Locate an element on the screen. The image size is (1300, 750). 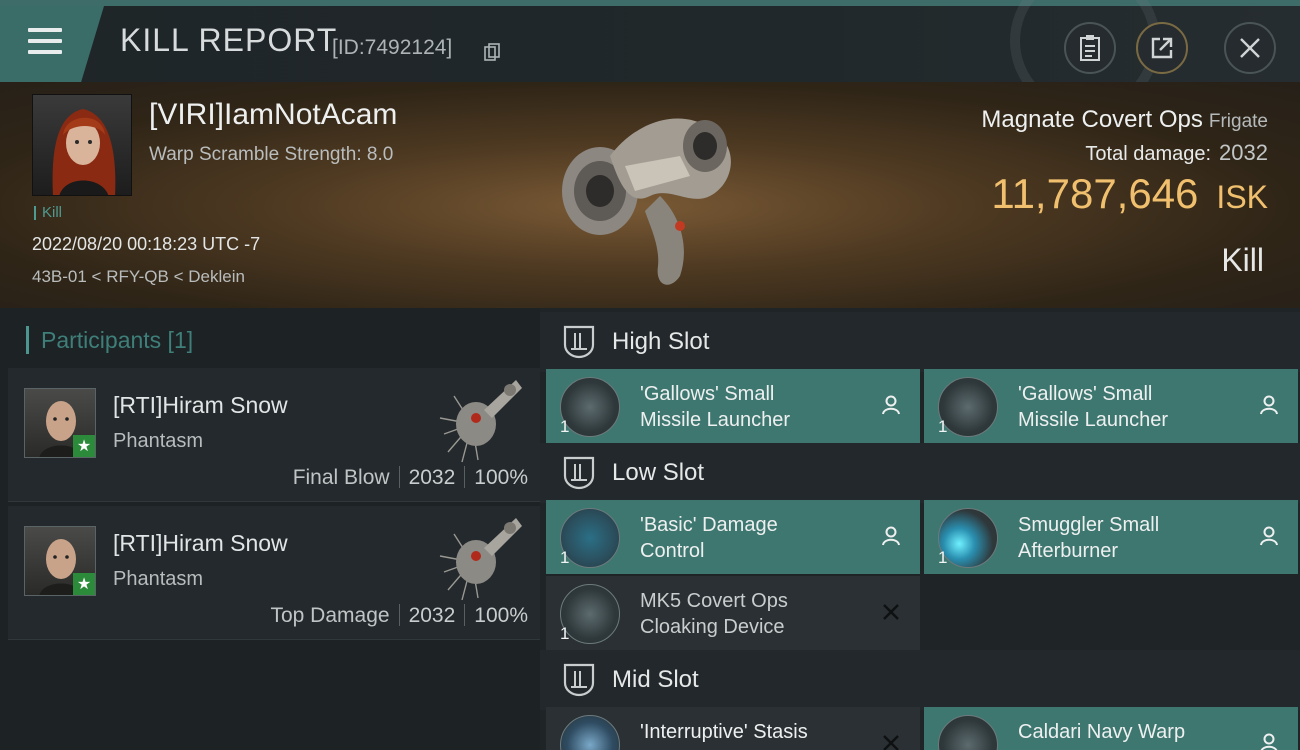
module-name: MK5 Covert Ops Cloaking Device is located at coordinates (714, 614).